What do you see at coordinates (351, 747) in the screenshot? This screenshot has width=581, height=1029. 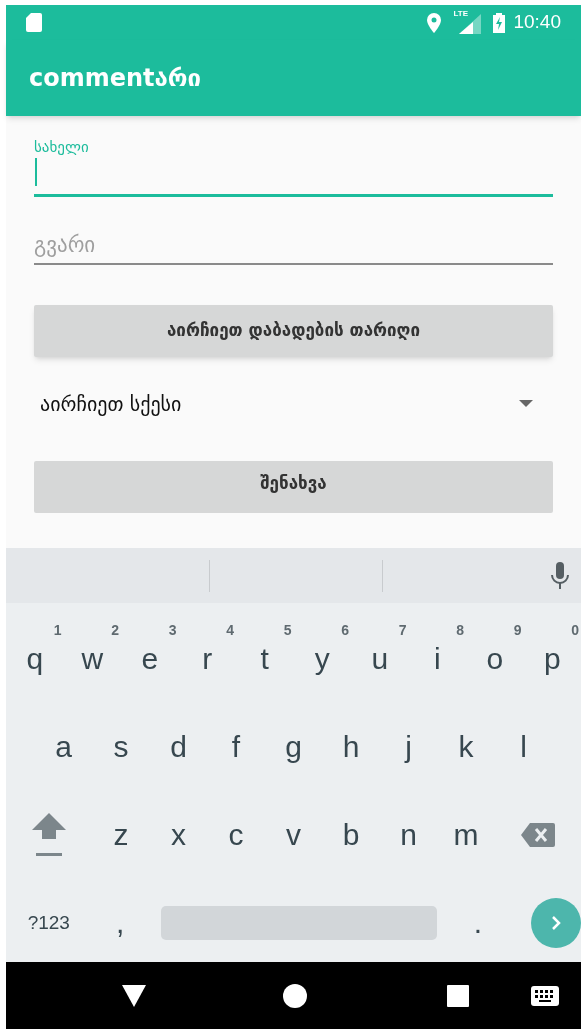 I see `key: h` at bounding box center [351, 747].